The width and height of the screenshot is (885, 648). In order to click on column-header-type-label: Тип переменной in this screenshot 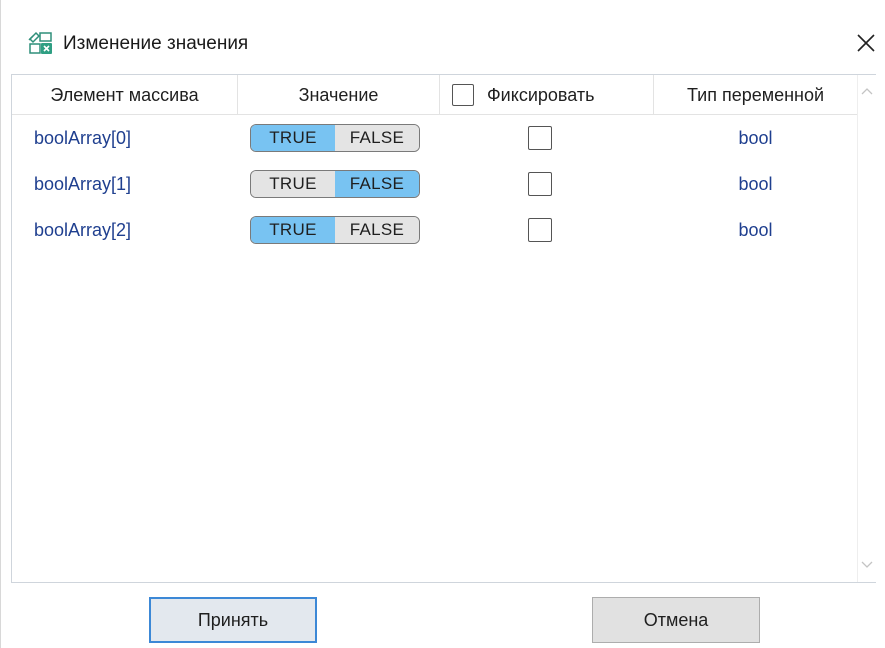, I will do `click(755, 95)`.